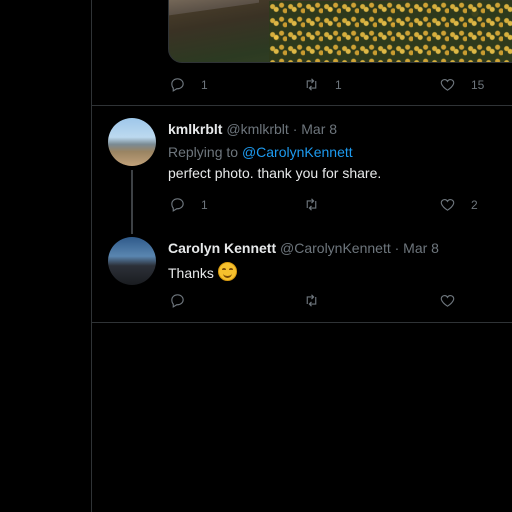 The height and width of the screenshot is (512, 512). I want to click on reply-header: Carolyn Kennett @CarolynKennett · Mar 8, so click(303, 248).